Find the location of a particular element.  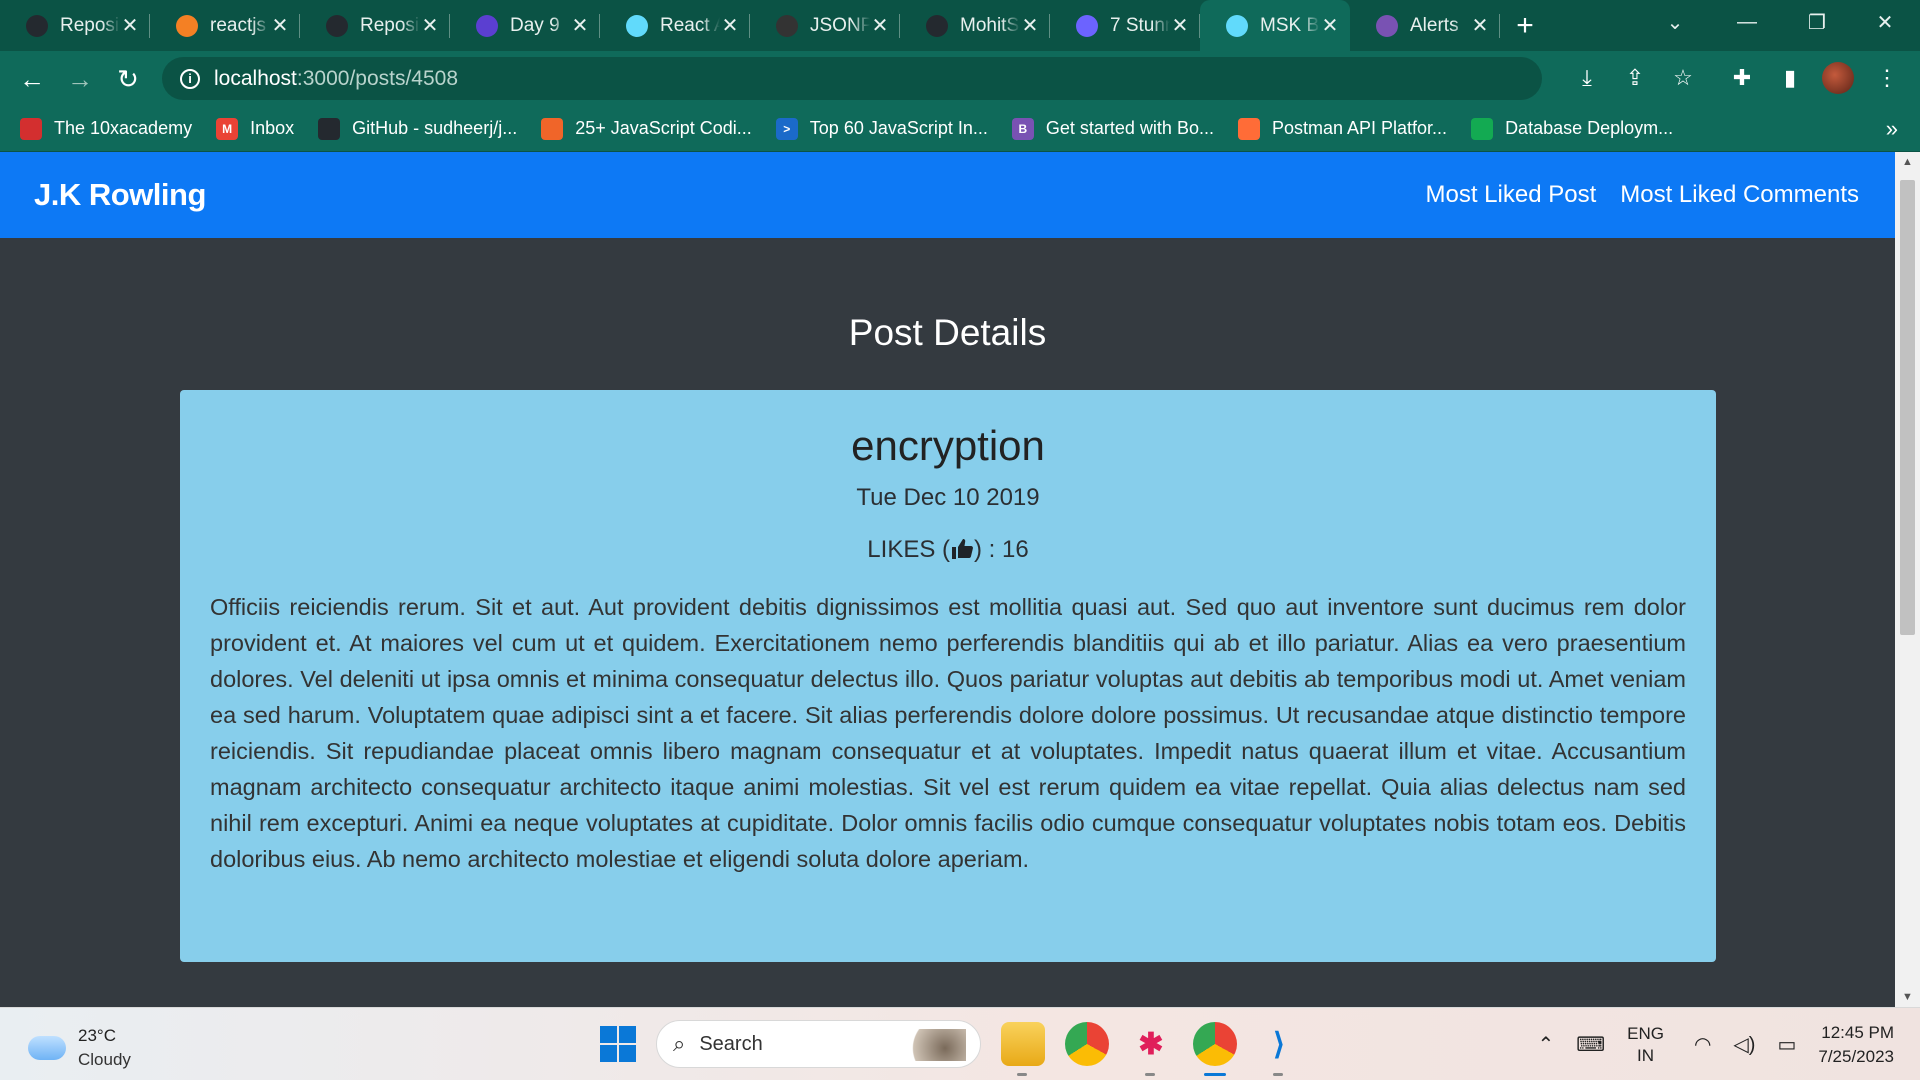

page-scrollbar: ▲ ▼ is located at coordinates (1907, 579).